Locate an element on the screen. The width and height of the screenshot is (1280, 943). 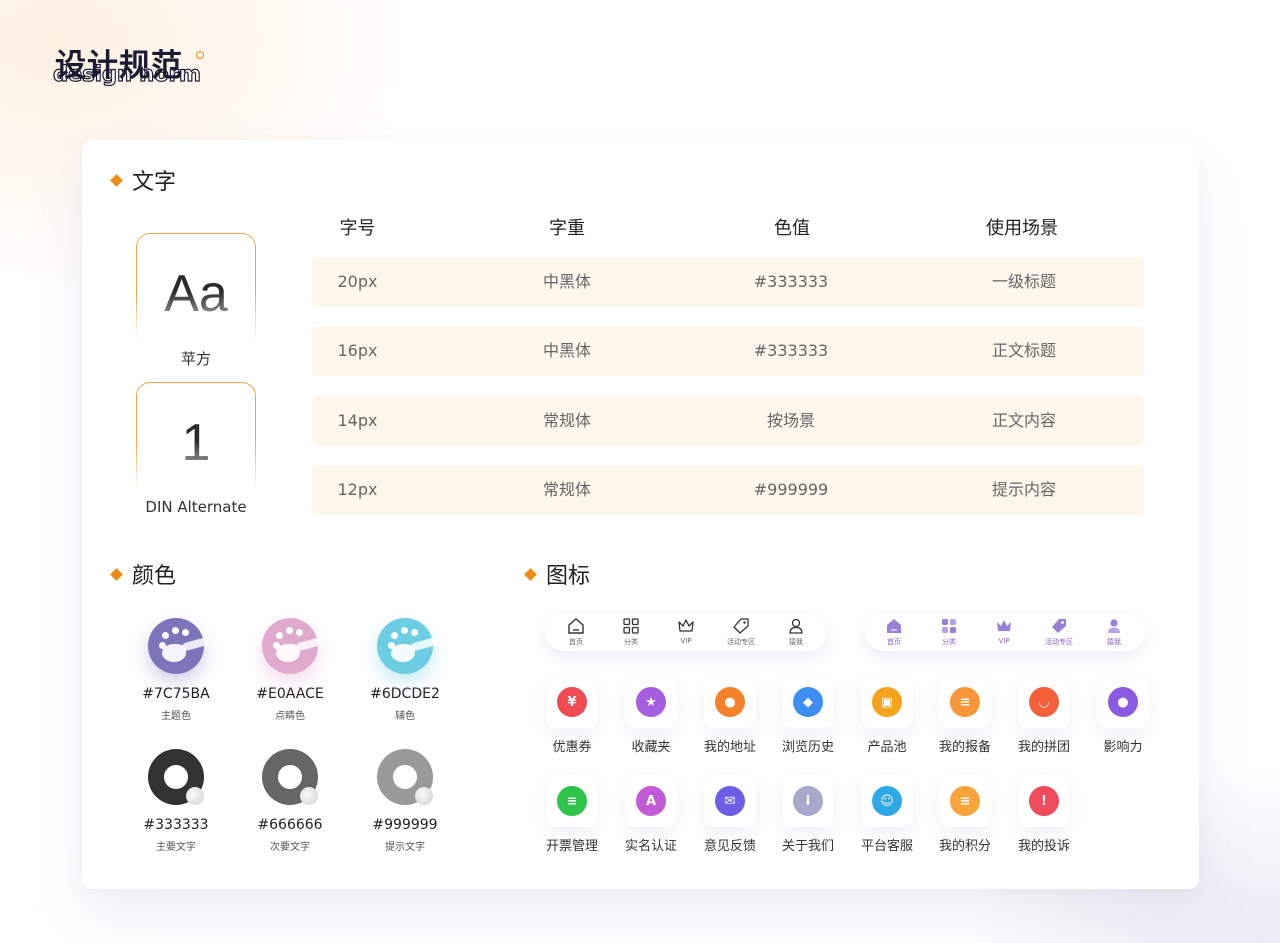
star-icon: ★ is located at coordinates (651, 702).